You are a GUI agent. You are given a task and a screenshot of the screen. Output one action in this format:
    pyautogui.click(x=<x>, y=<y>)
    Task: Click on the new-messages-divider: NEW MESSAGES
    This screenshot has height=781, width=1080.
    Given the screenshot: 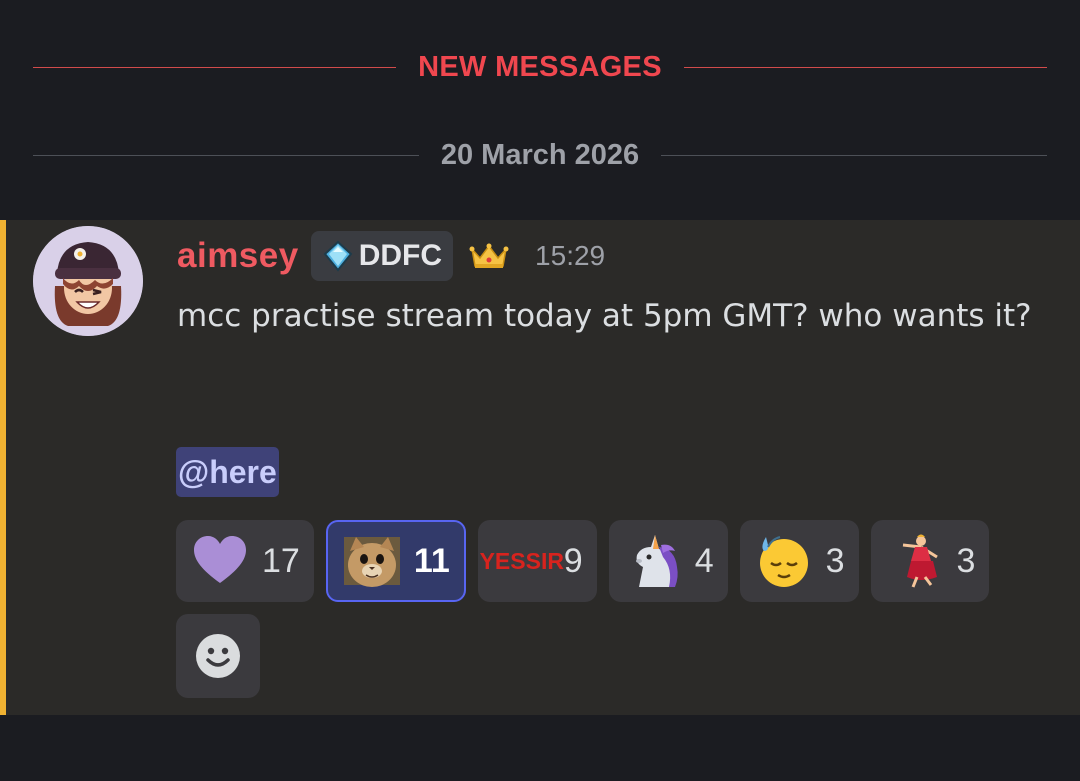 What is the action you would take?
    pyautogui.click(x=540, y=67)
    